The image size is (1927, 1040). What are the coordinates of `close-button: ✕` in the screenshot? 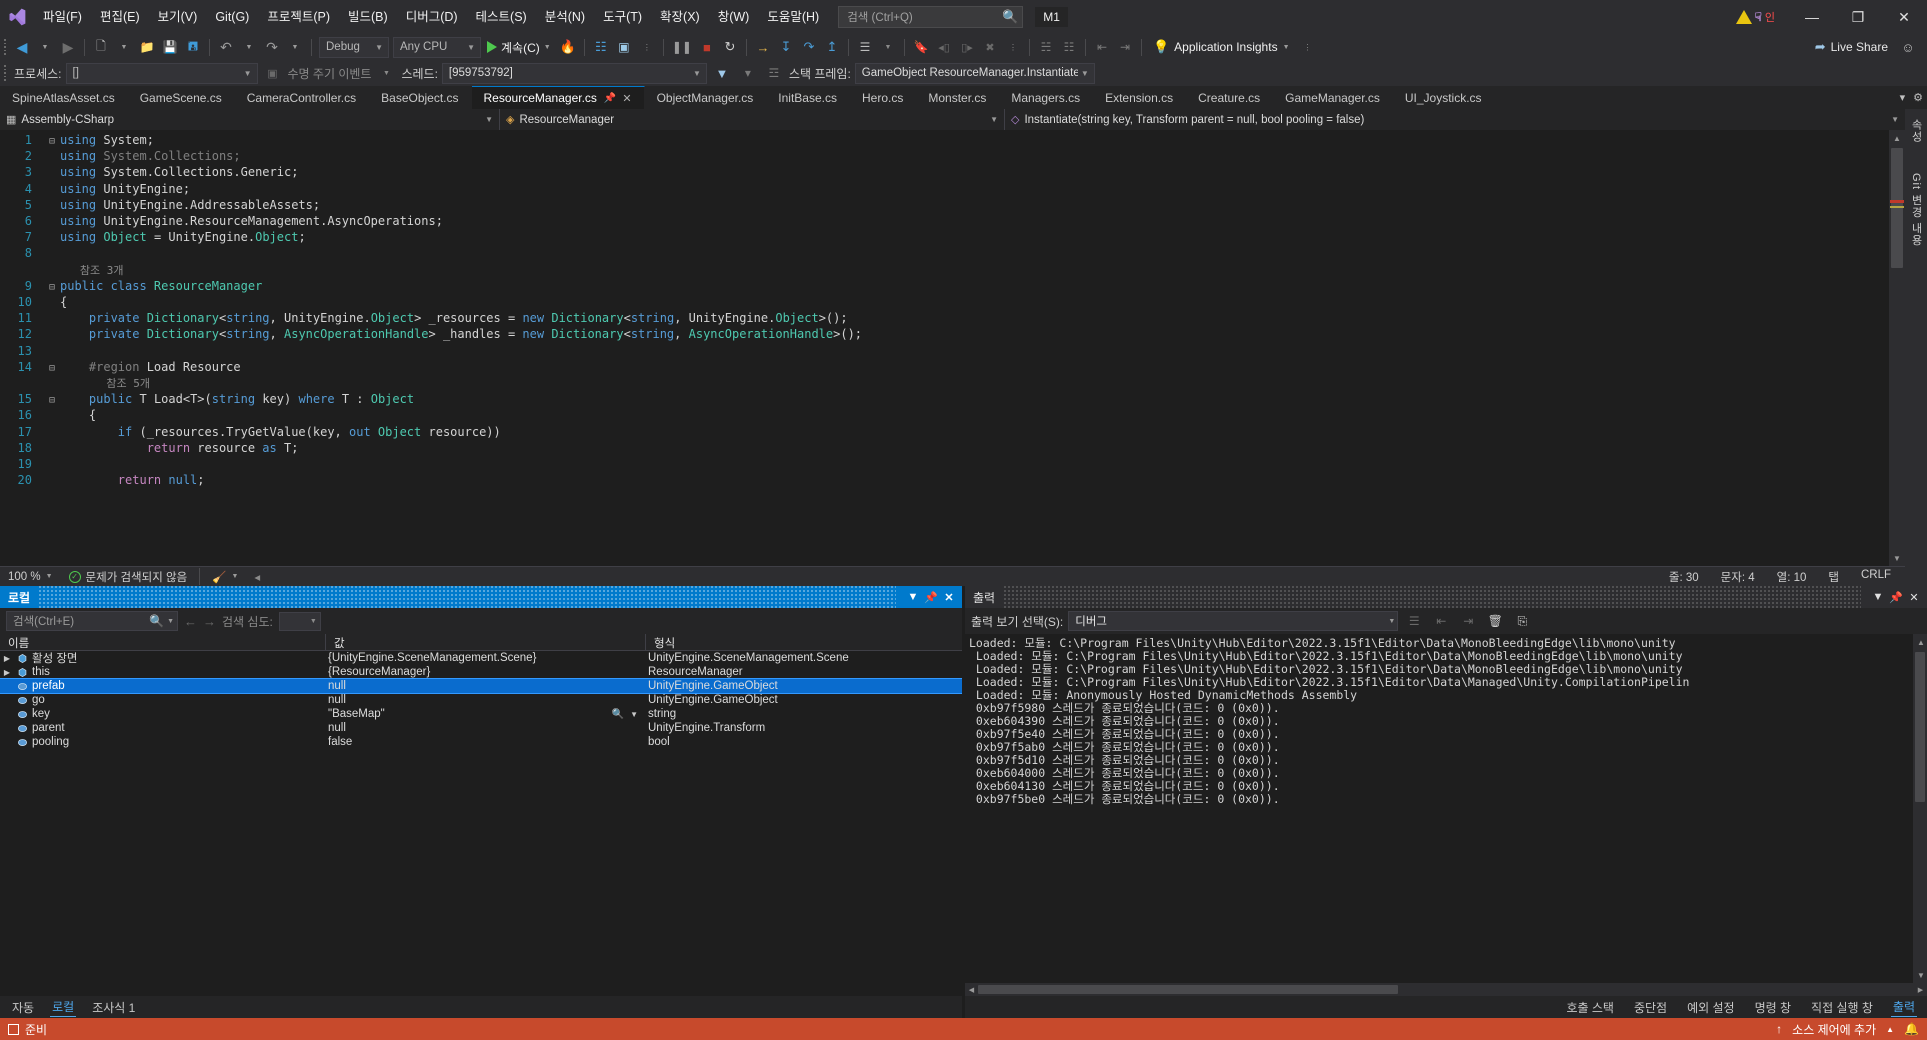 It's located at (1904, 17).